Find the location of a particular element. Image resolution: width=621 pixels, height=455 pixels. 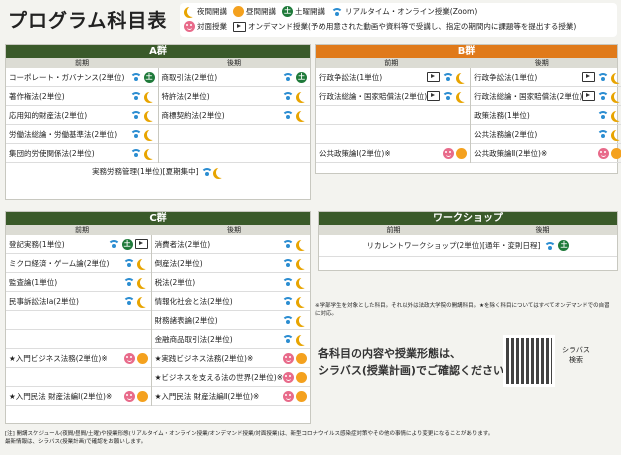

qr-label: シラバス 検索 is located at coordinates (576, 355).